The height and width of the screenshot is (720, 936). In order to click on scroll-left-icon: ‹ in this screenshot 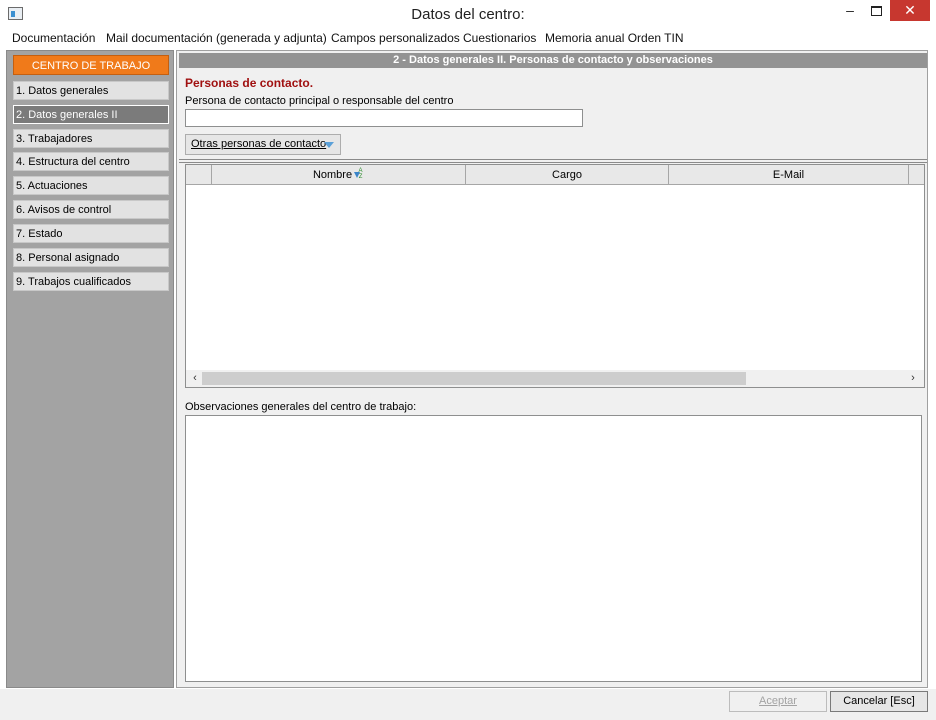, I will do `click(195, 378)`.